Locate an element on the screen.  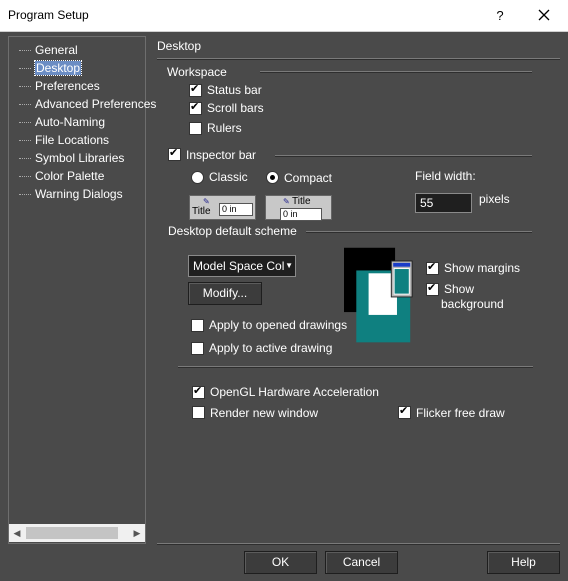
workspace-group-label: Workspace is located at coordinates (197, 72).